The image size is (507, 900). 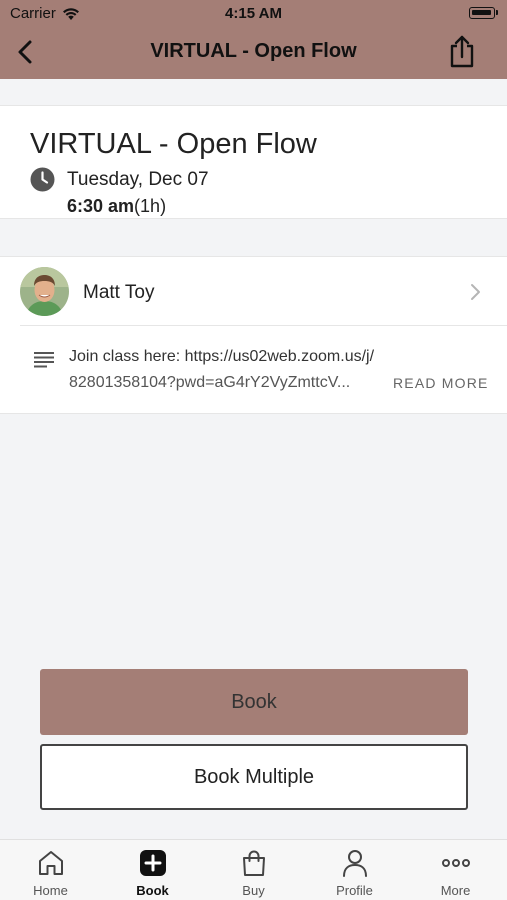 I want to click on class-date: Tuesday, Dec 07, so click(x=138, y=179).